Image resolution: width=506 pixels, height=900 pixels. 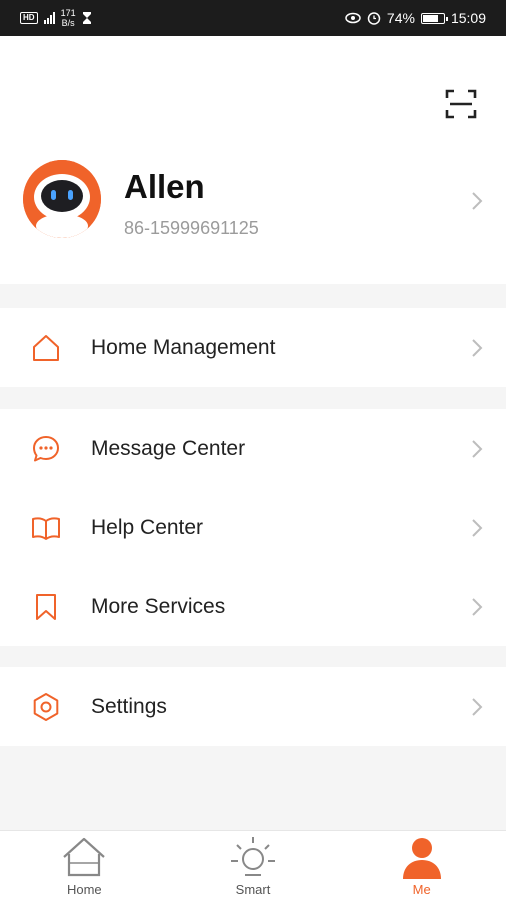 What do you see at coordinates (353, 18) in the screenshot?
I see `eye-comfort-icon` at bounding box center [353, 18].